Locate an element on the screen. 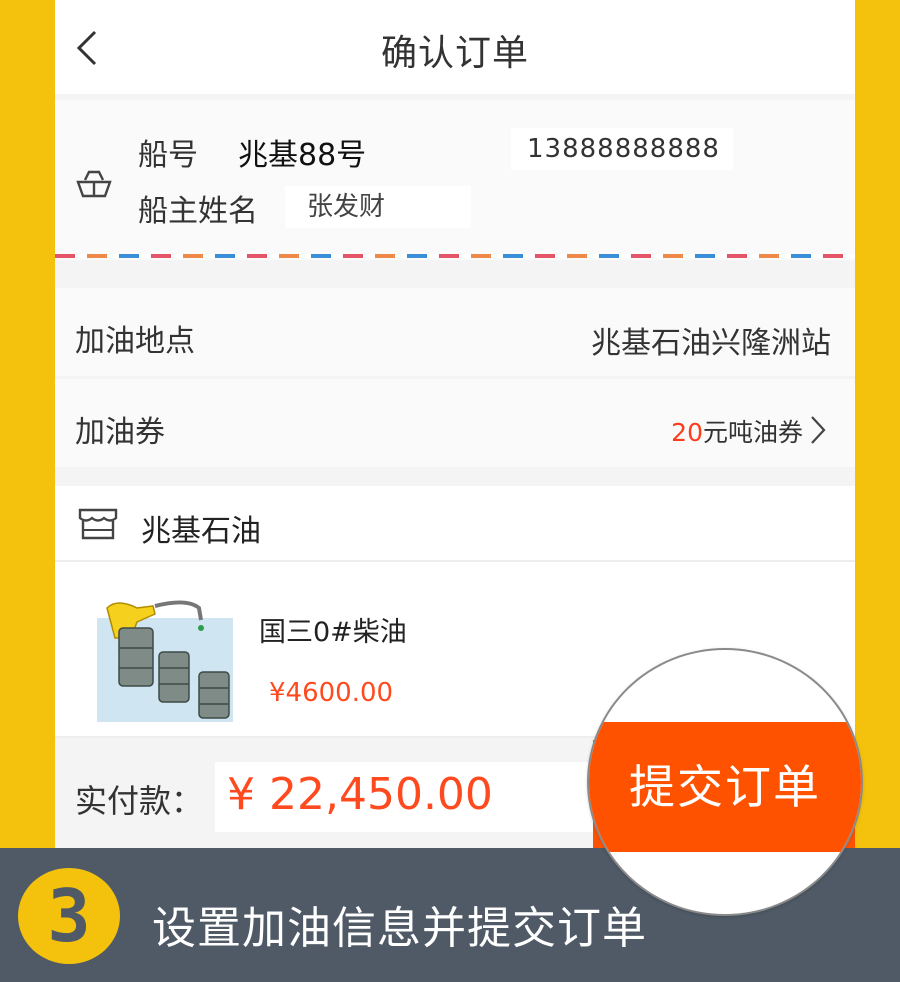 The height and width of the screenshot is (982, 900). instruction-text: 设置加油信息并提交订单 is located at coordinates (399, 928).